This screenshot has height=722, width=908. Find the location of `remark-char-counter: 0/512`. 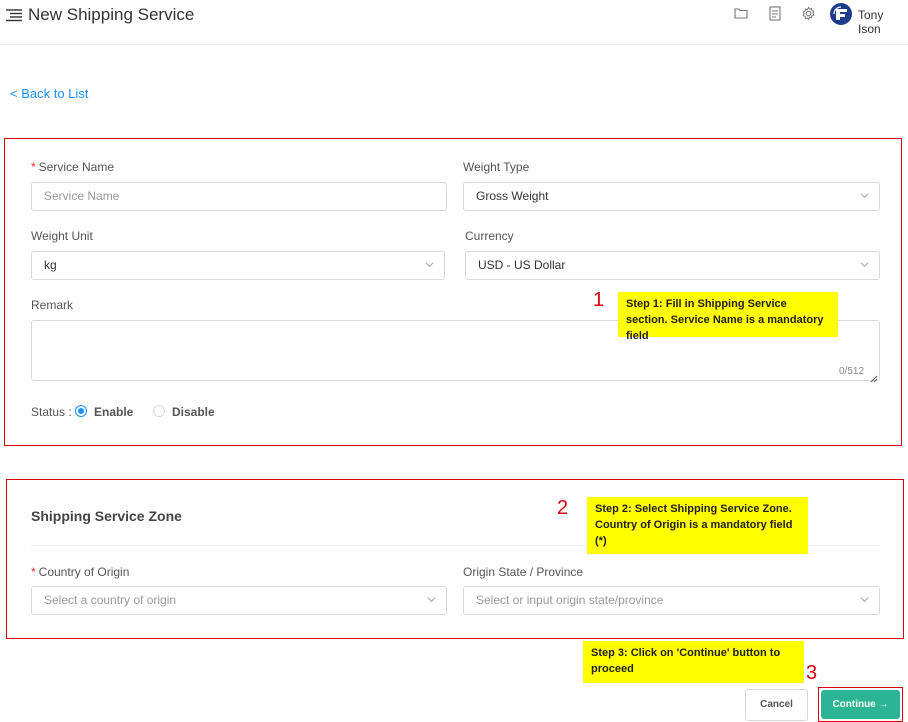

remark-char-counter: 0/512 is located at coordinates (852, 371).